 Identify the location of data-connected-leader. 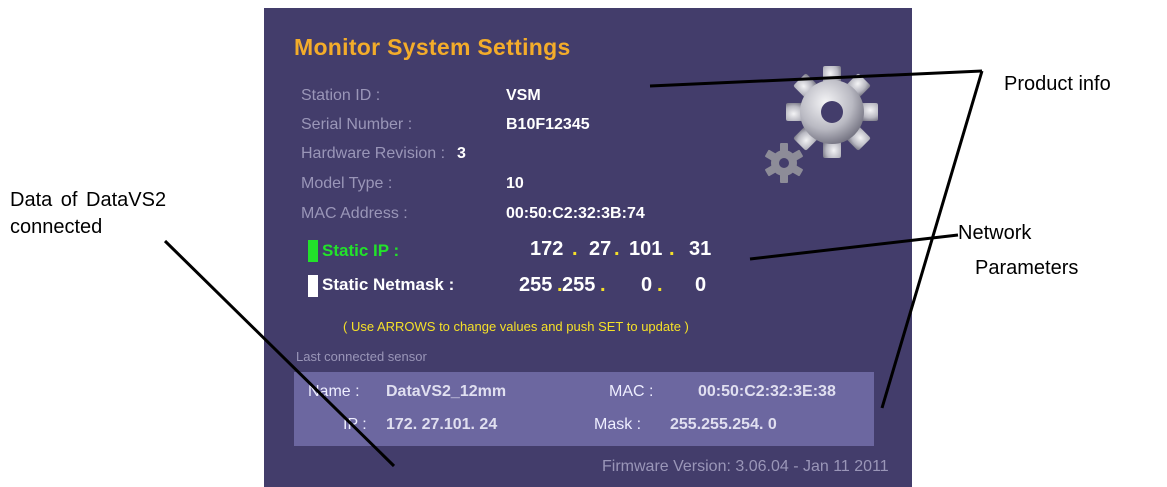
(279, 353).